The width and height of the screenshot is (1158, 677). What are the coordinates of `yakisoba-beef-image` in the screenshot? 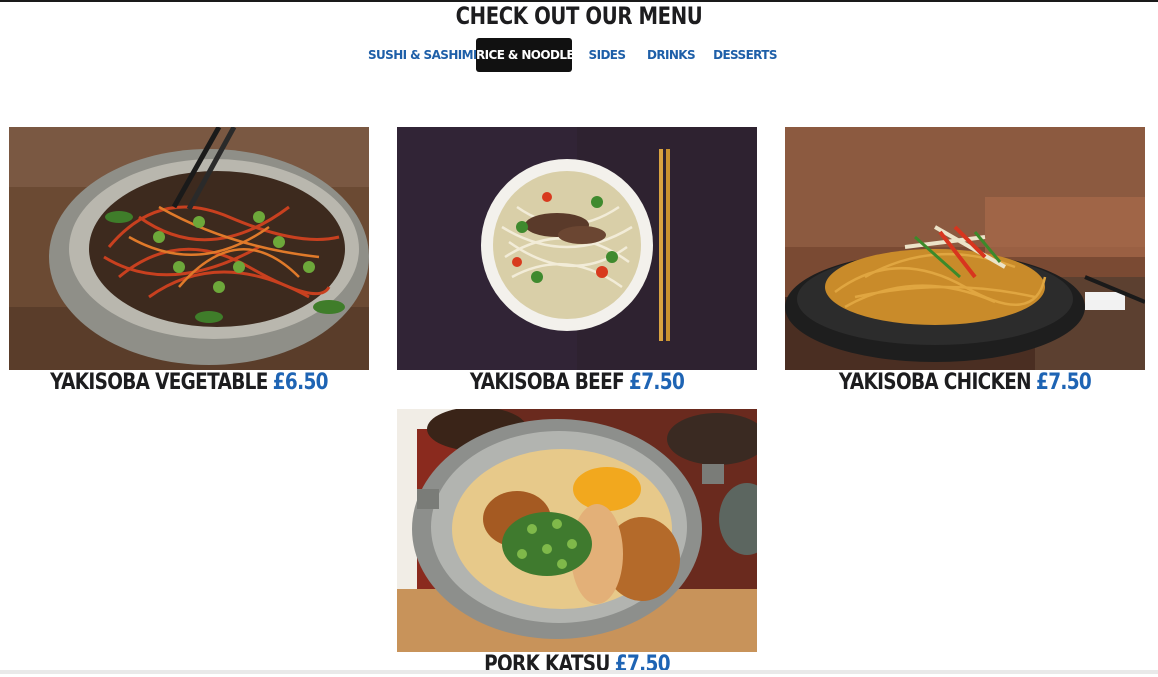 It's located at (577, 248).